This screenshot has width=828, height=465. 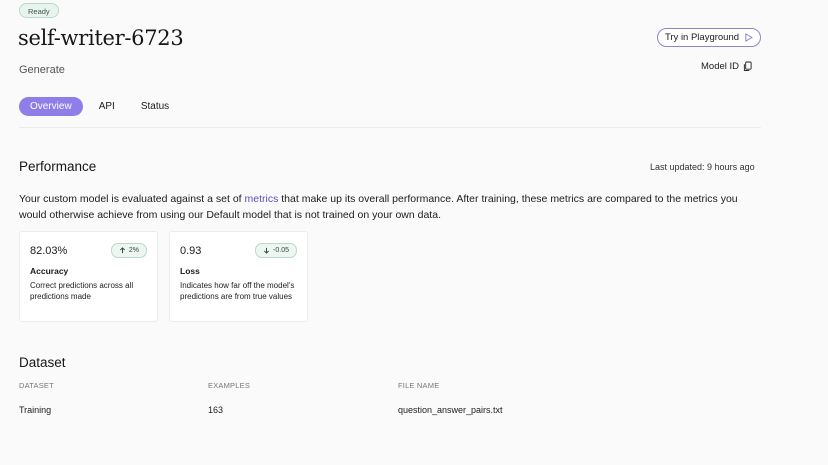 I want to click on copy-icon, so click(x=747, y=66).